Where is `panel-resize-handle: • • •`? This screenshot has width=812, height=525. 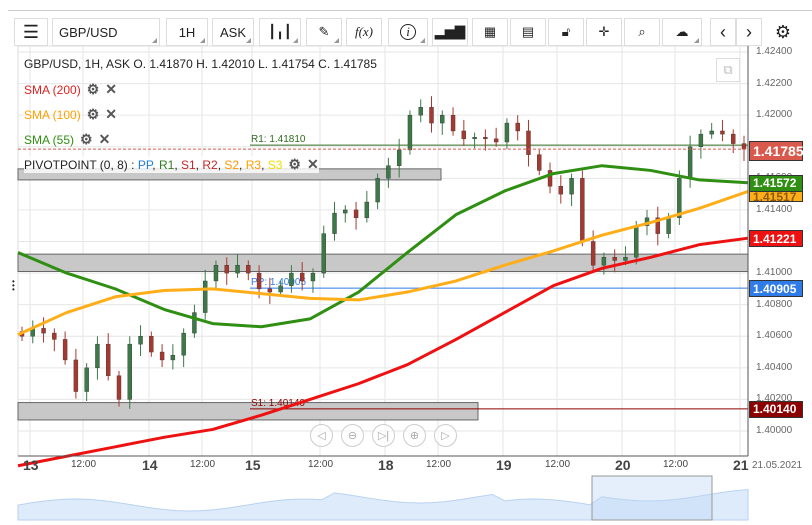 panel-resize-handle: • • • is located at coordinates (13, 286).